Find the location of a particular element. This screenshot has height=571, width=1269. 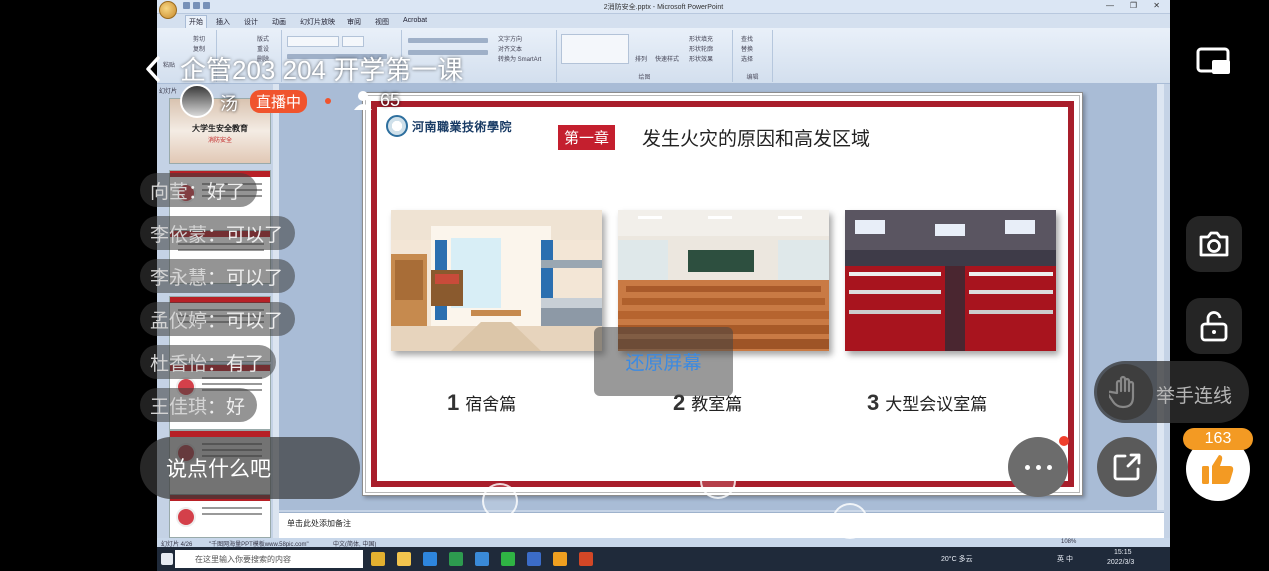

editing-group: 查找 替换 选择 编辑 is located at coordinates (753, 56).